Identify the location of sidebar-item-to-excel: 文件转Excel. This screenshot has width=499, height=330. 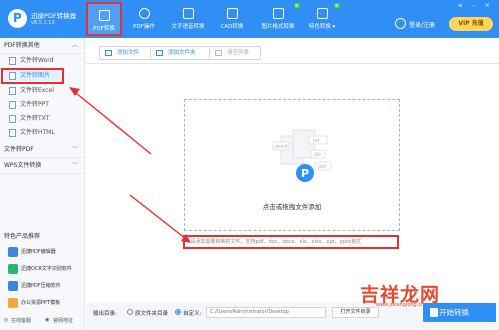
(42, 91).